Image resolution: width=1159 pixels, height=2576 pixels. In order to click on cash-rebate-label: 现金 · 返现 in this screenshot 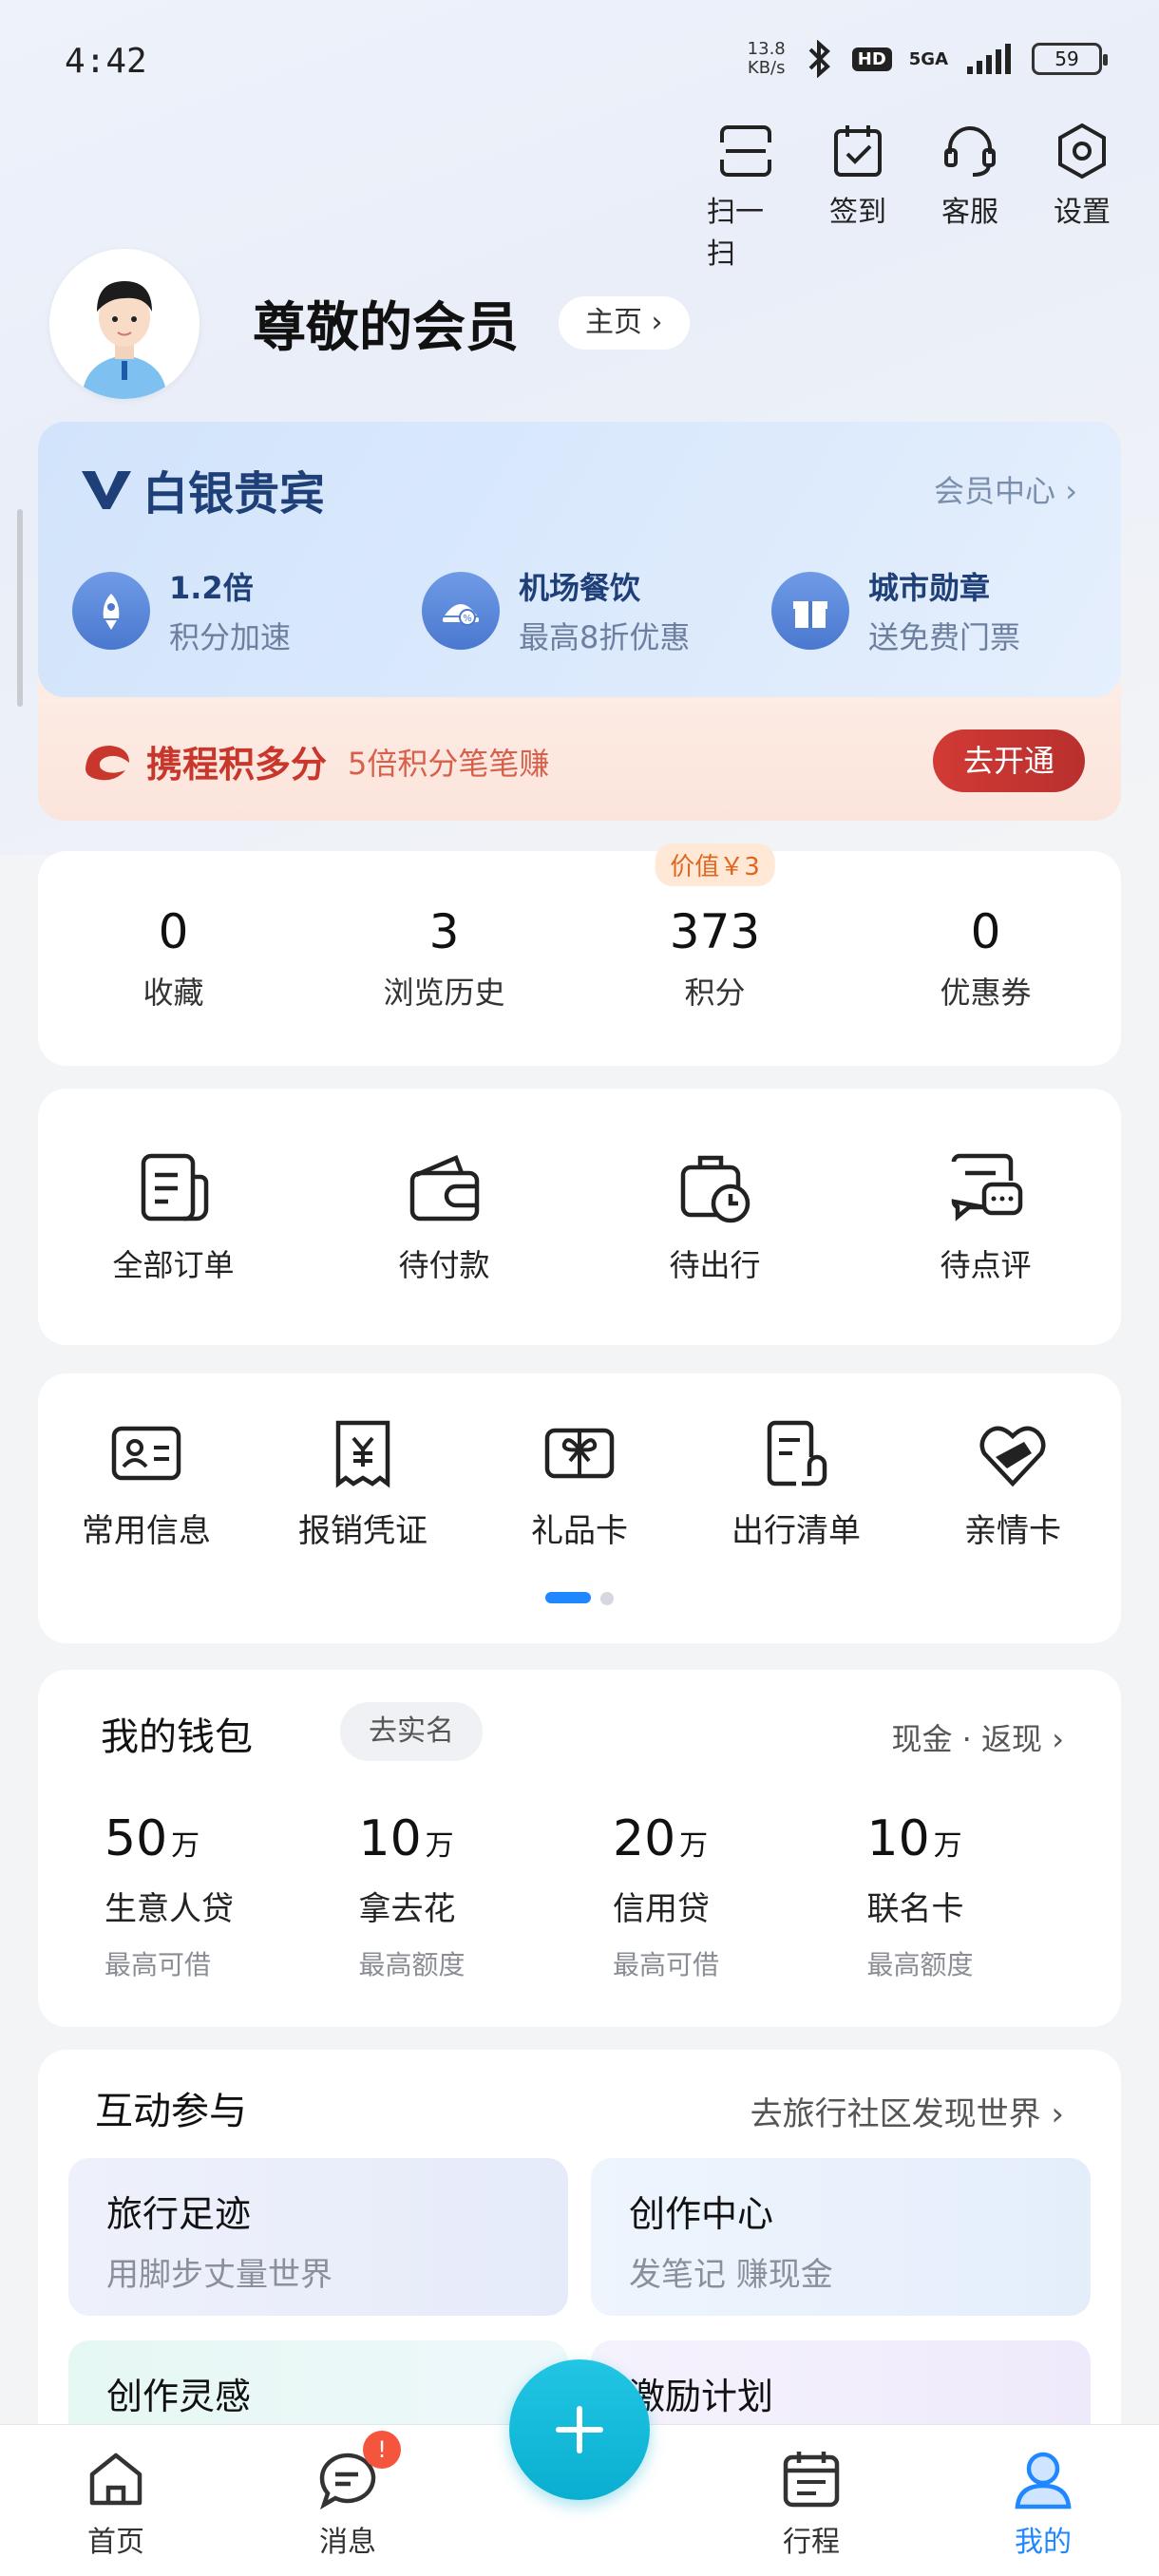, I will do `click(967, 1739)`.